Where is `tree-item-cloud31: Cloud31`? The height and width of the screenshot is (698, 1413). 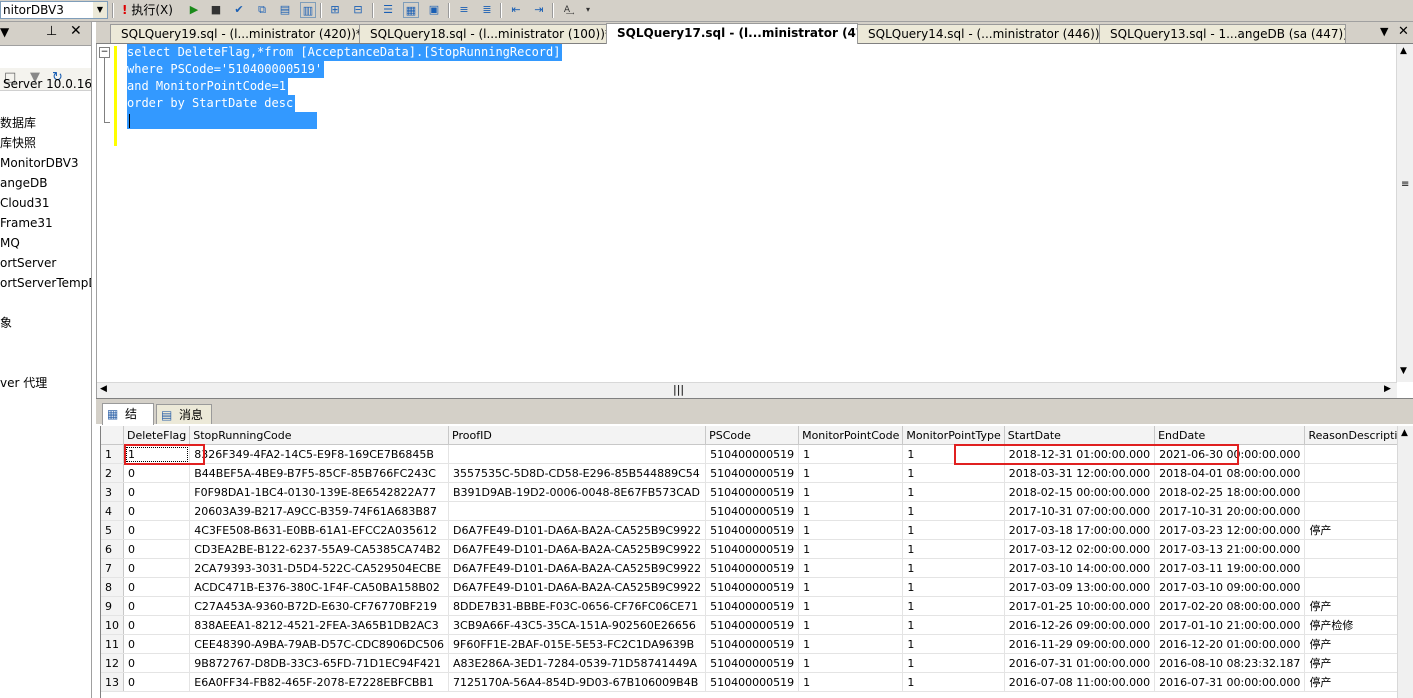
tree-item-cloud31: Cloud31 is located at coordinates (25, 203).